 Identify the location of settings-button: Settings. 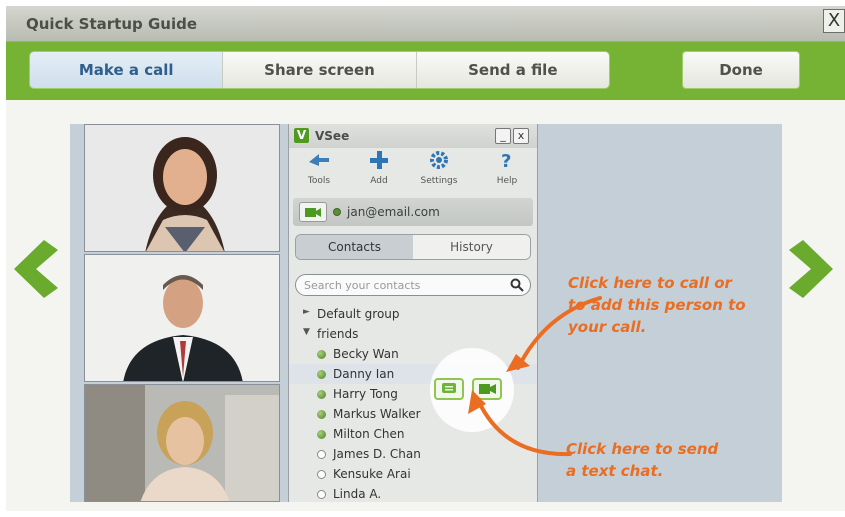
(439, 168).